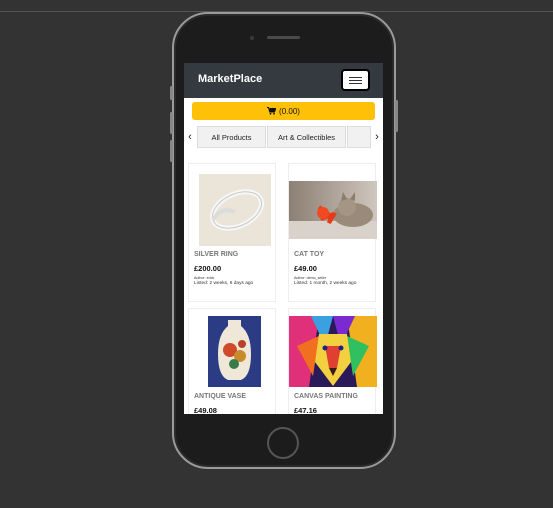  What do you see at coordinates (306, 137) in the screenshot?
I see `tab-art-collectibles: Art & Collectibles` at bounding box center [306, 137].